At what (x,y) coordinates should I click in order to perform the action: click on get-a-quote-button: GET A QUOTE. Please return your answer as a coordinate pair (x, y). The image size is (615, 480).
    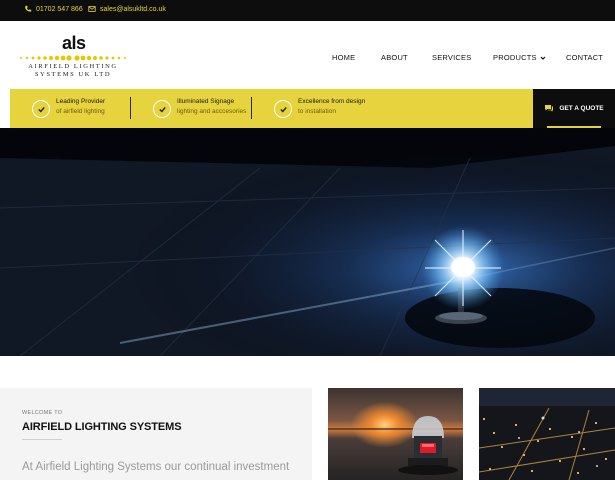
    Looking at the image, I should click on (574, 108).